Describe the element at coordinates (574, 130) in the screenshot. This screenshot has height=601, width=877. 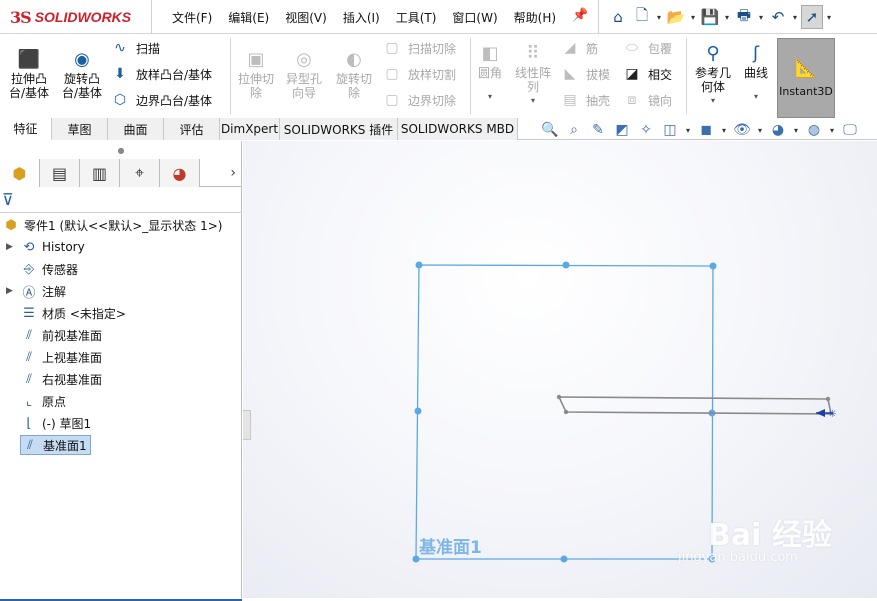
I see `zoom-to-area-icon: ⌕` at that location.